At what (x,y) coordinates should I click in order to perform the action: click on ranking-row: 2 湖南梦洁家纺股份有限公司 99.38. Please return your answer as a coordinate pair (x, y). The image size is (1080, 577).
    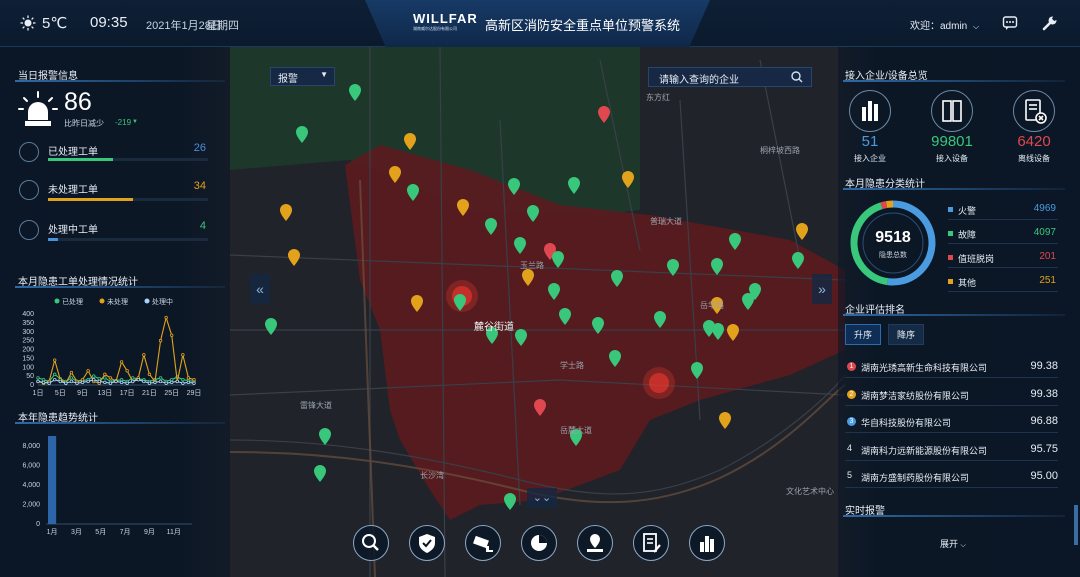
    Looking at the image, I should click on (951, 395).